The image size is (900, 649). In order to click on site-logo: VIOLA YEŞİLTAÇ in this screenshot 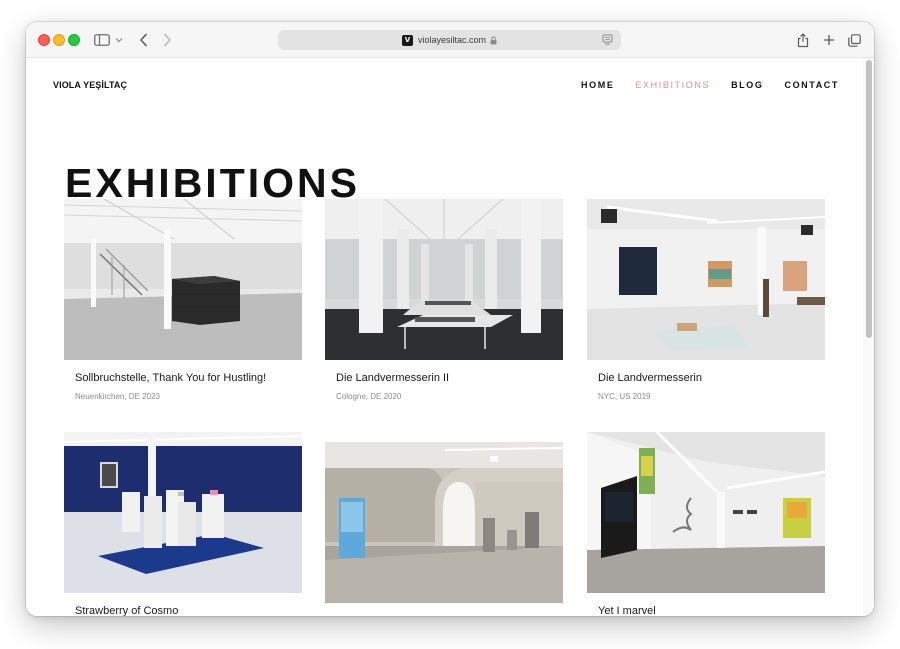, I will do `click(90, 85)`.